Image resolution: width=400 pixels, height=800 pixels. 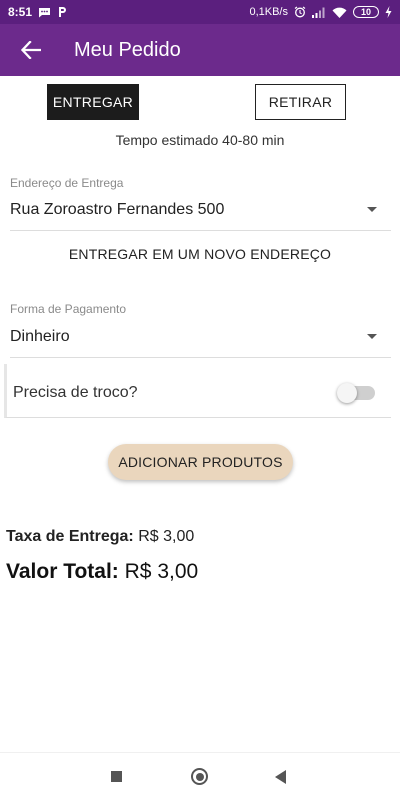 I want to click on signal-icon, so click(x=319, y=12).